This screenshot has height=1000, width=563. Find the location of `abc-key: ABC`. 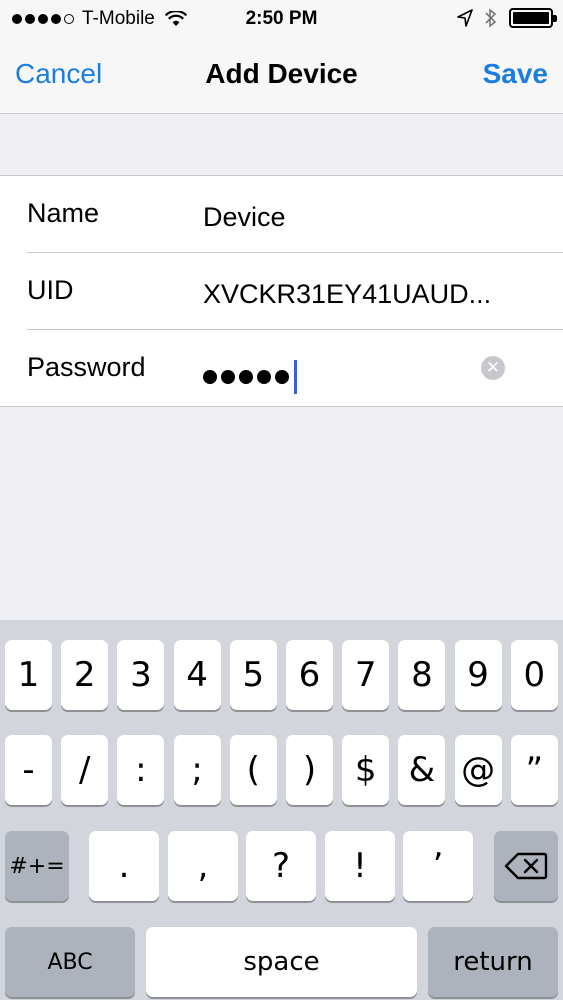

abc-key: ABC is located at coordinates (70, 962).